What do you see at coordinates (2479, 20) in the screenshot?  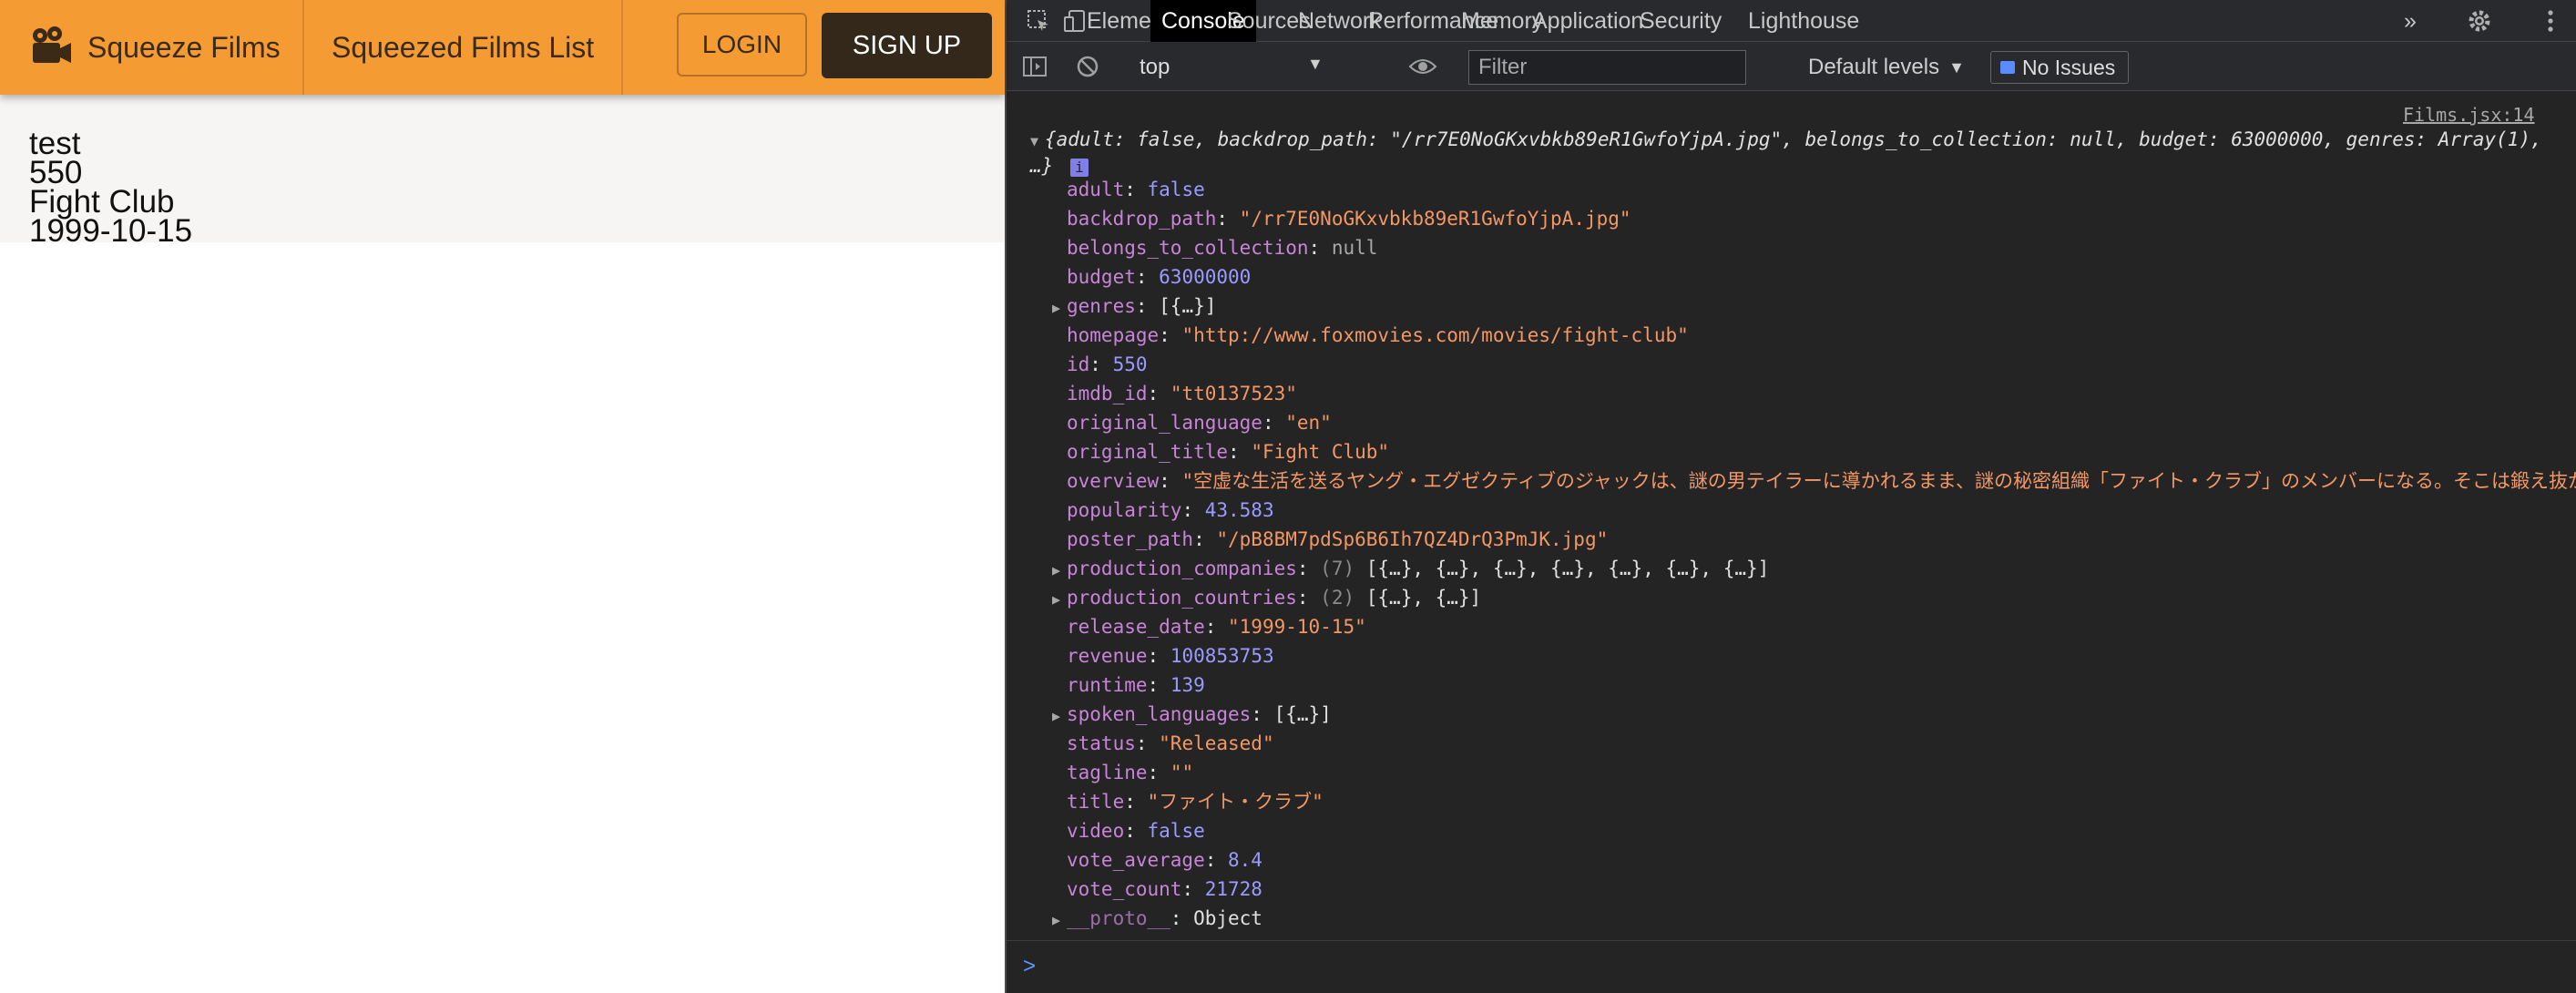 I see `gear-icon` at bounding box center [2479, 20].